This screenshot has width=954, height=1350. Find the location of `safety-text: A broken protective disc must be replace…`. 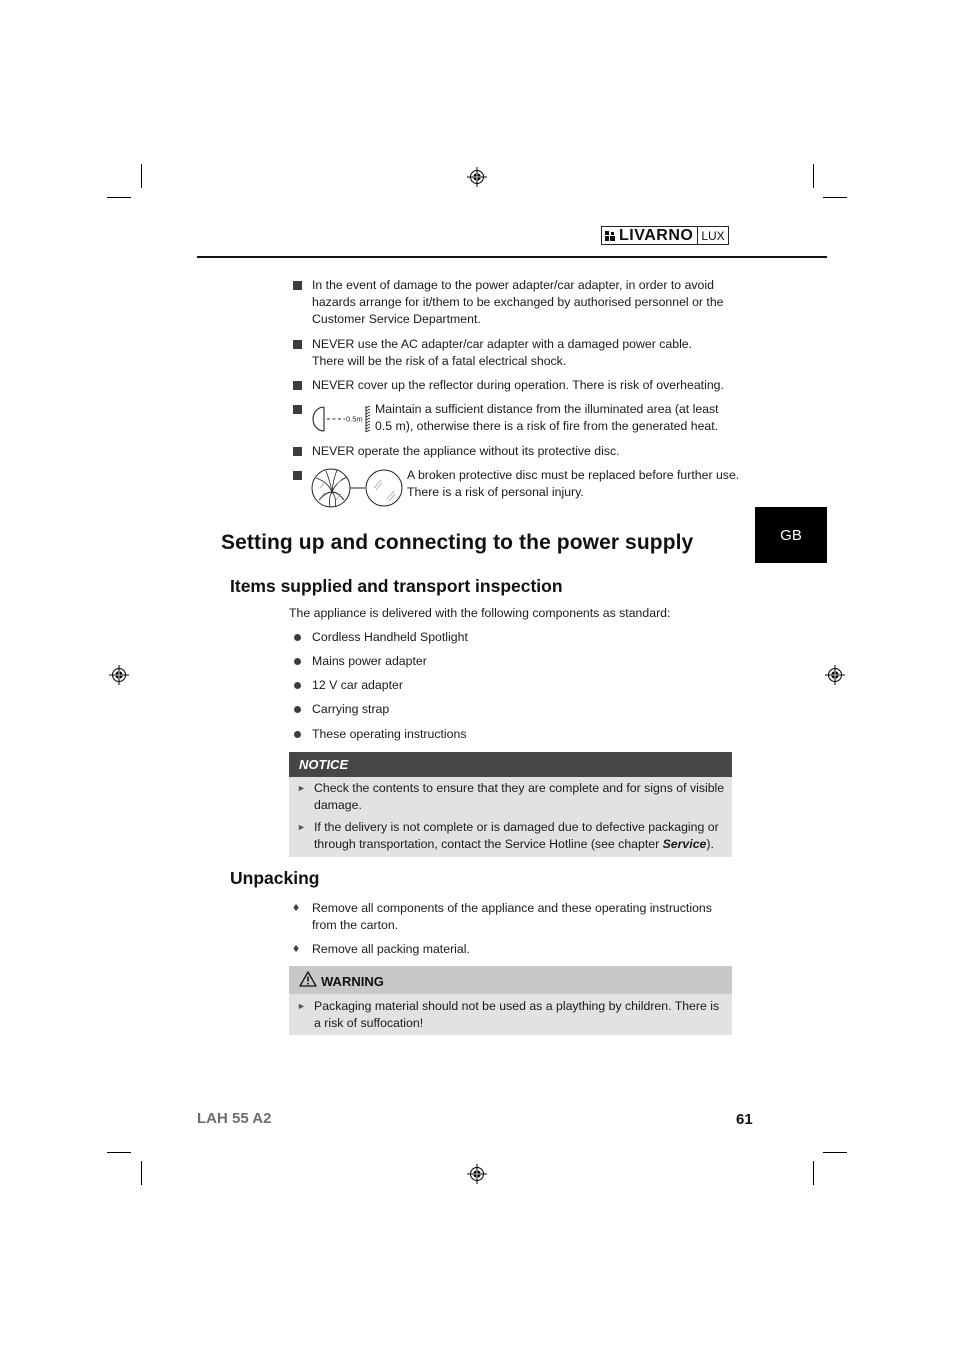

safety-text: A broken protective disc must be replace… is located at coordinates (573, 475).